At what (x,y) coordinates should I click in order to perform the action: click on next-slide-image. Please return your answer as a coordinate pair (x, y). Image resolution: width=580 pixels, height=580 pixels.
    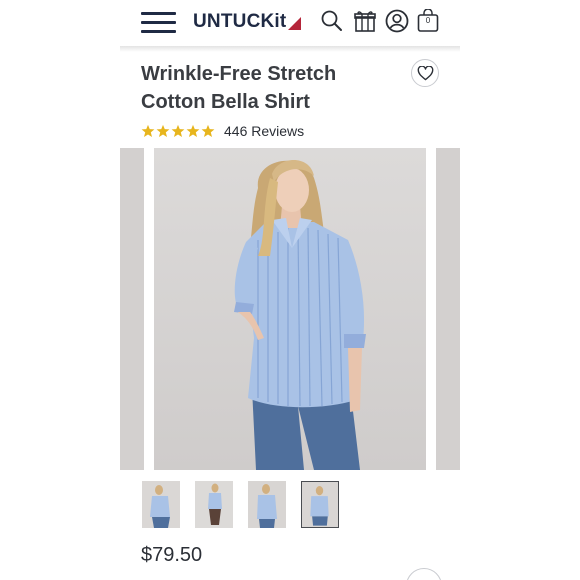
    Looking at the image, I should click on (448, 309).